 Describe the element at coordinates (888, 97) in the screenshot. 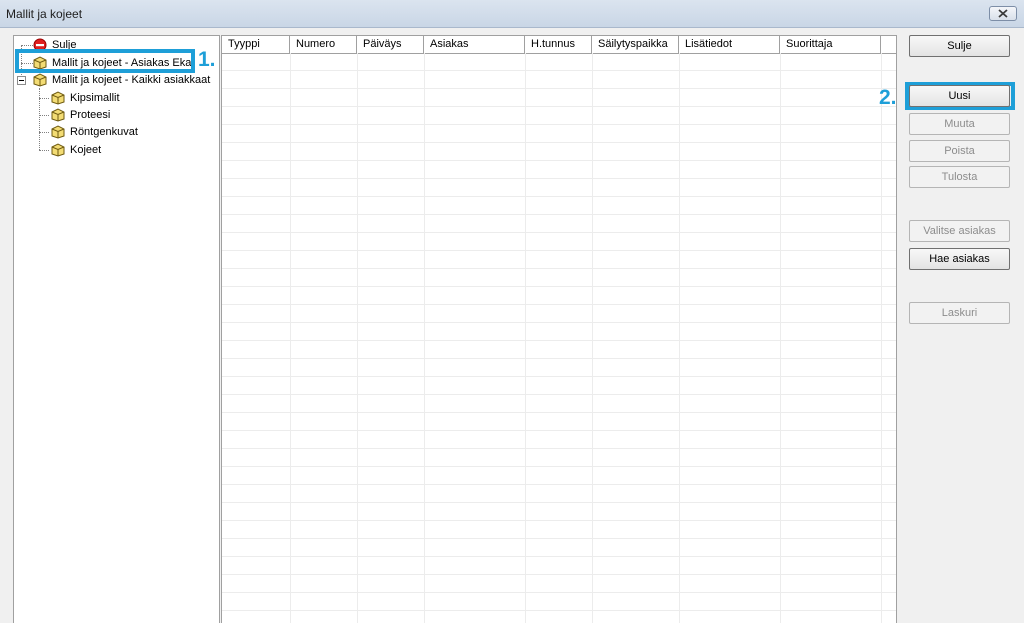

I see `callout-number-2: 2.` at that location.